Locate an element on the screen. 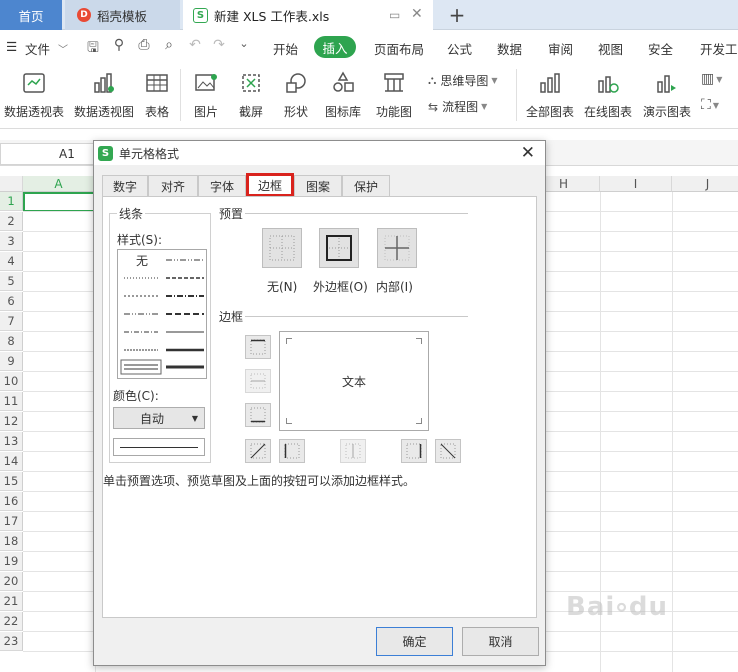  new-tab-button: + is located at coordinates (457, 15).